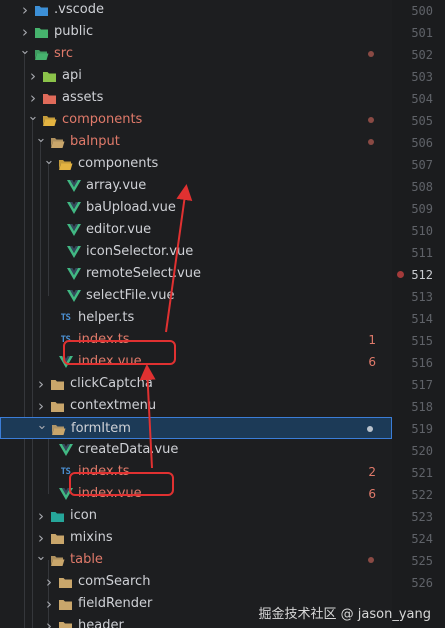 Image resolution: width=445 pixels, height=628 pixels. Describe the element at coordinates (121, 484) in the screenshot. I see `highlight-box-formitem-index-vue` at that location.